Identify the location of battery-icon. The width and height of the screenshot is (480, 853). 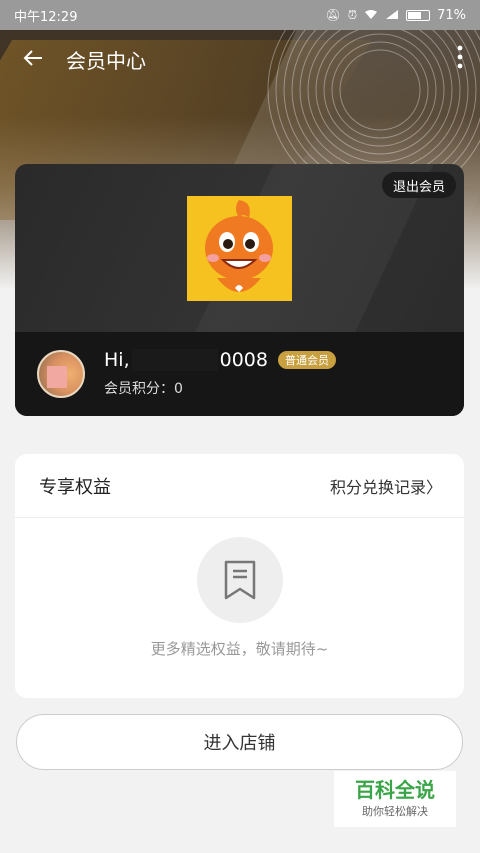
(418, 15).